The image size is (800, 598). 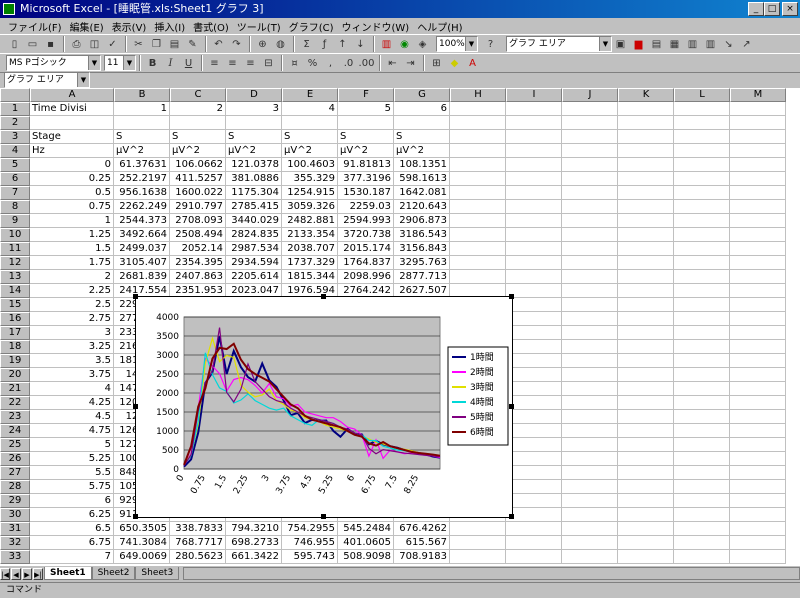 What do you see at coordinates (457, 44) in the screenshot?
I see `zoom-combo: 100% ▼` at bounding box center [457, 44].